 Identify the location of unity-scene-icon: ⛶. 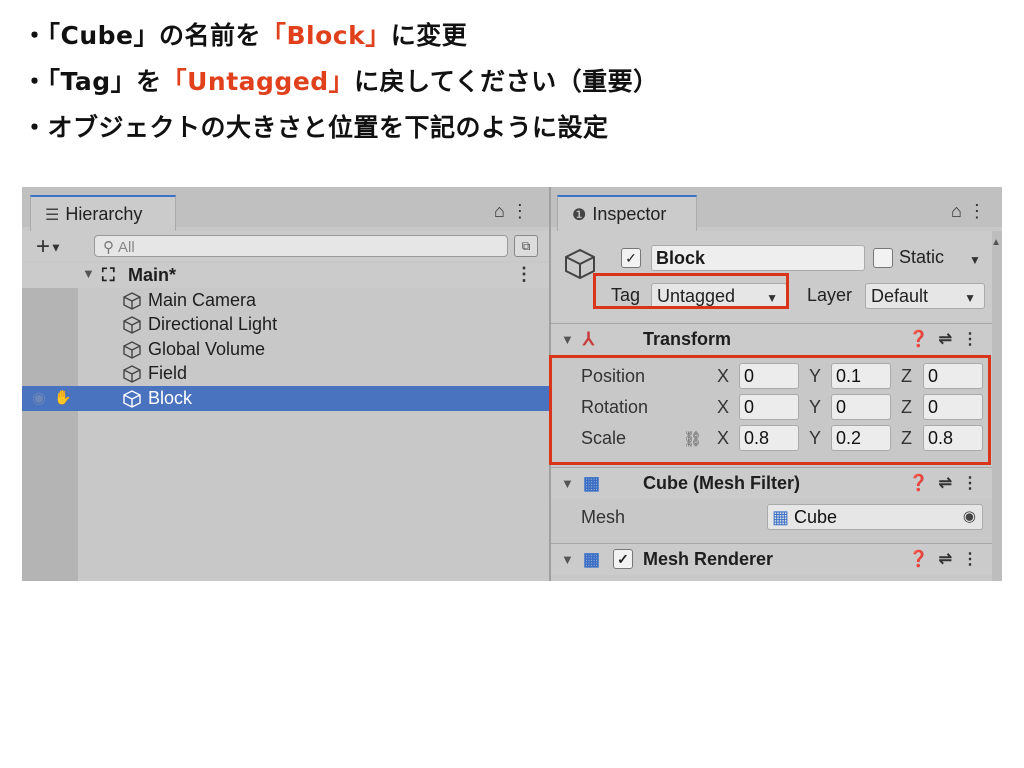
(108, 275).